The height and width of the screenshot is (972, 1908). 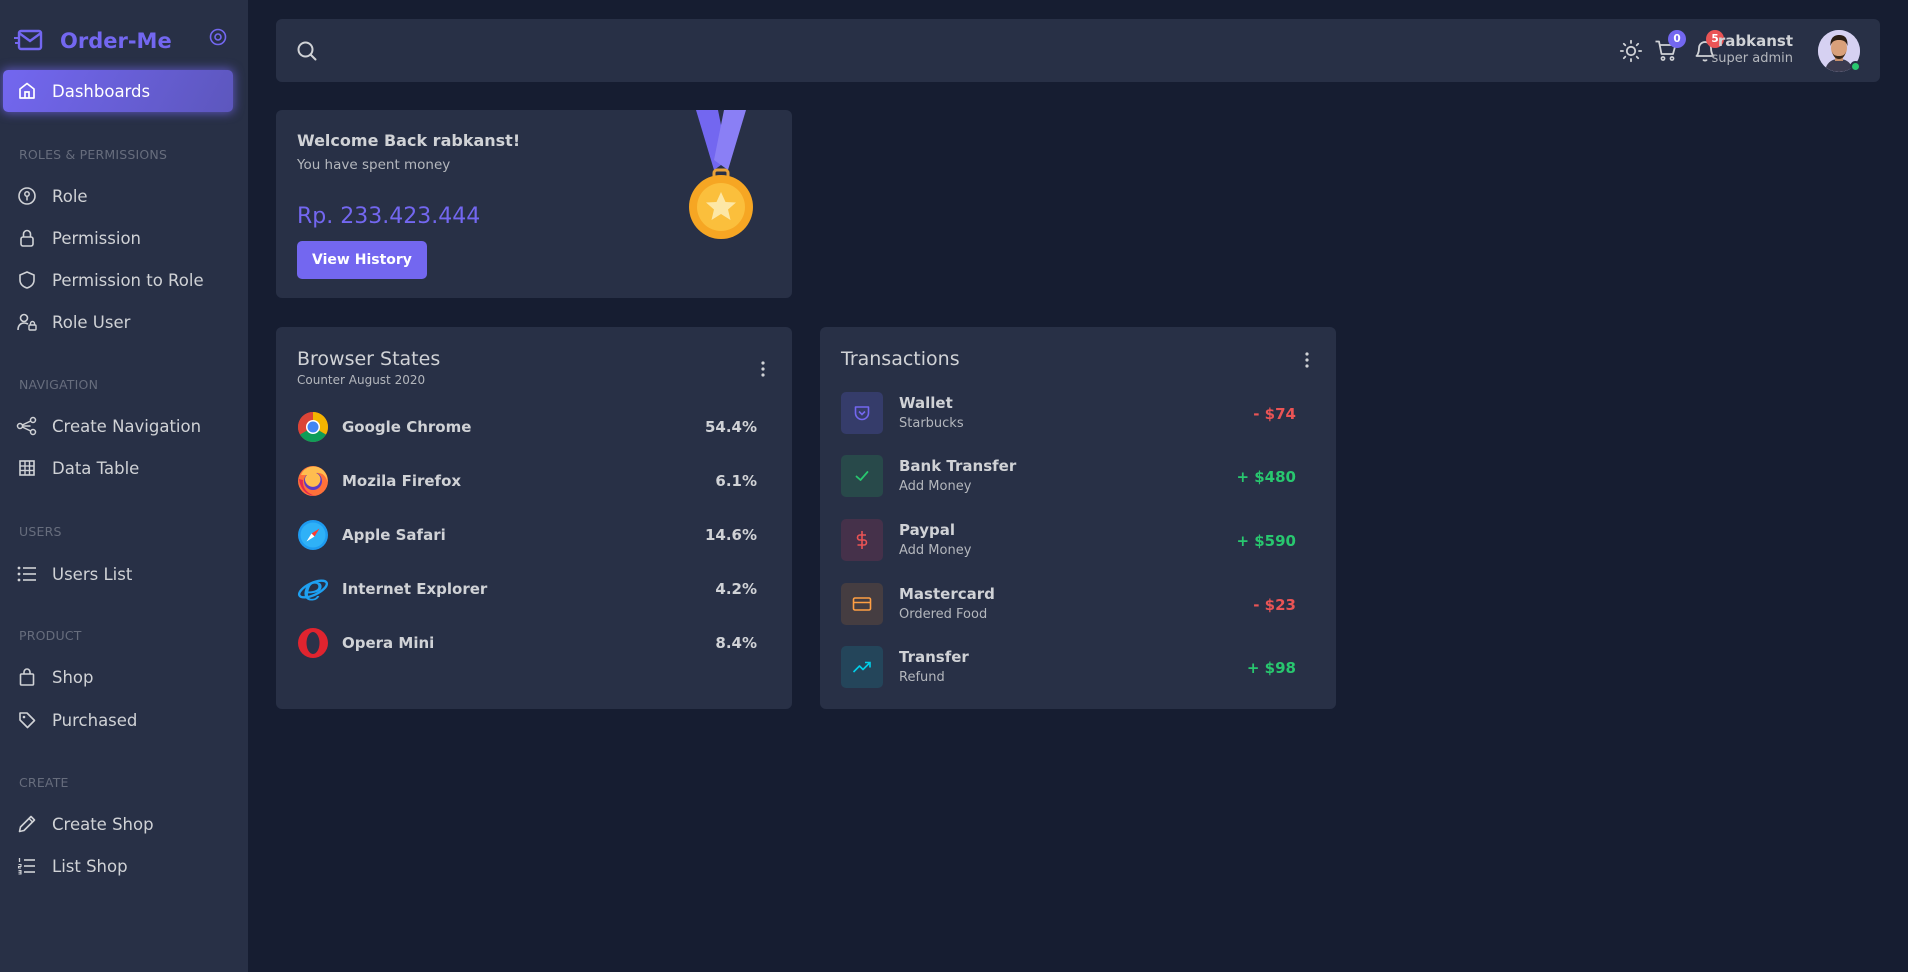 What do you see at coordinates (1271, 668) in the screenshot?
I see `transaction-amount: + $98` at bounding box center [1271, 668].